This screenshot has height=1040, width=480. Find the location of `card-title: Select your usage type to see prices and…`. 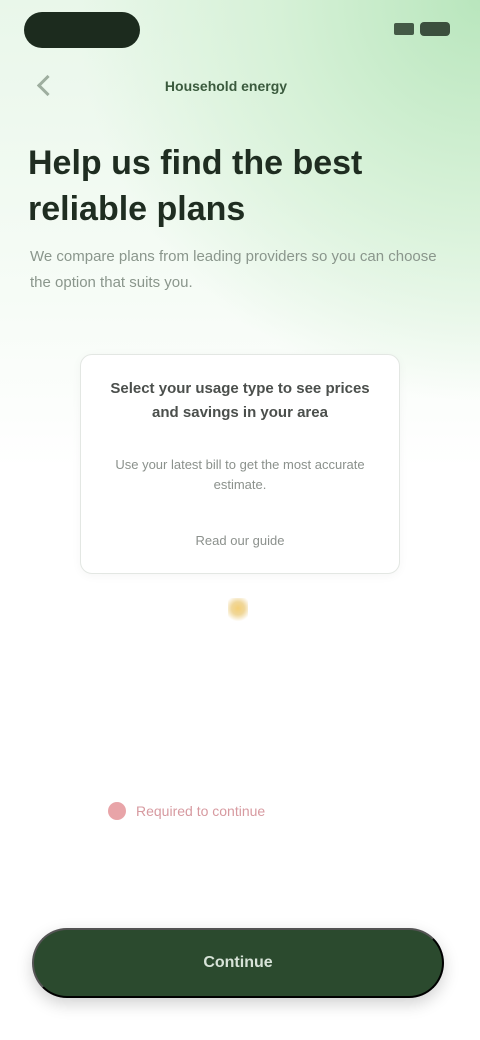

card-title: Select your usage type to see prices and… is located at coordinates (240, 400).